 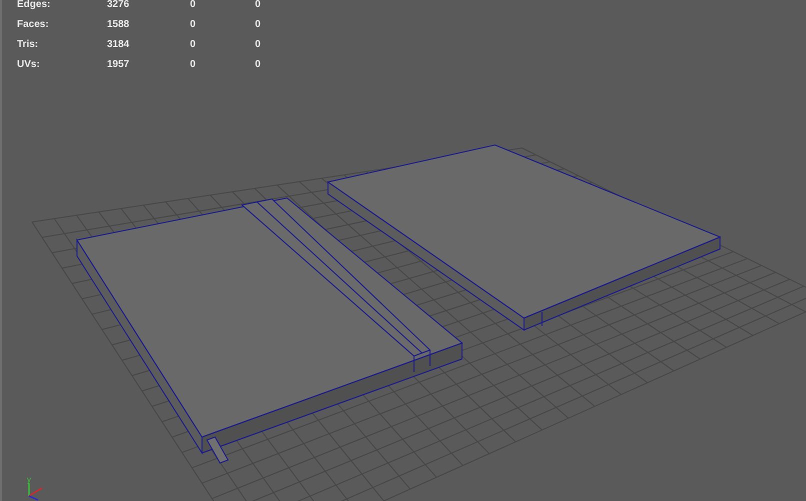 What do you see at coordinates (118, 25) in the screenshot?
I see `stat-value: 1588` at bounding box center [118, 25].